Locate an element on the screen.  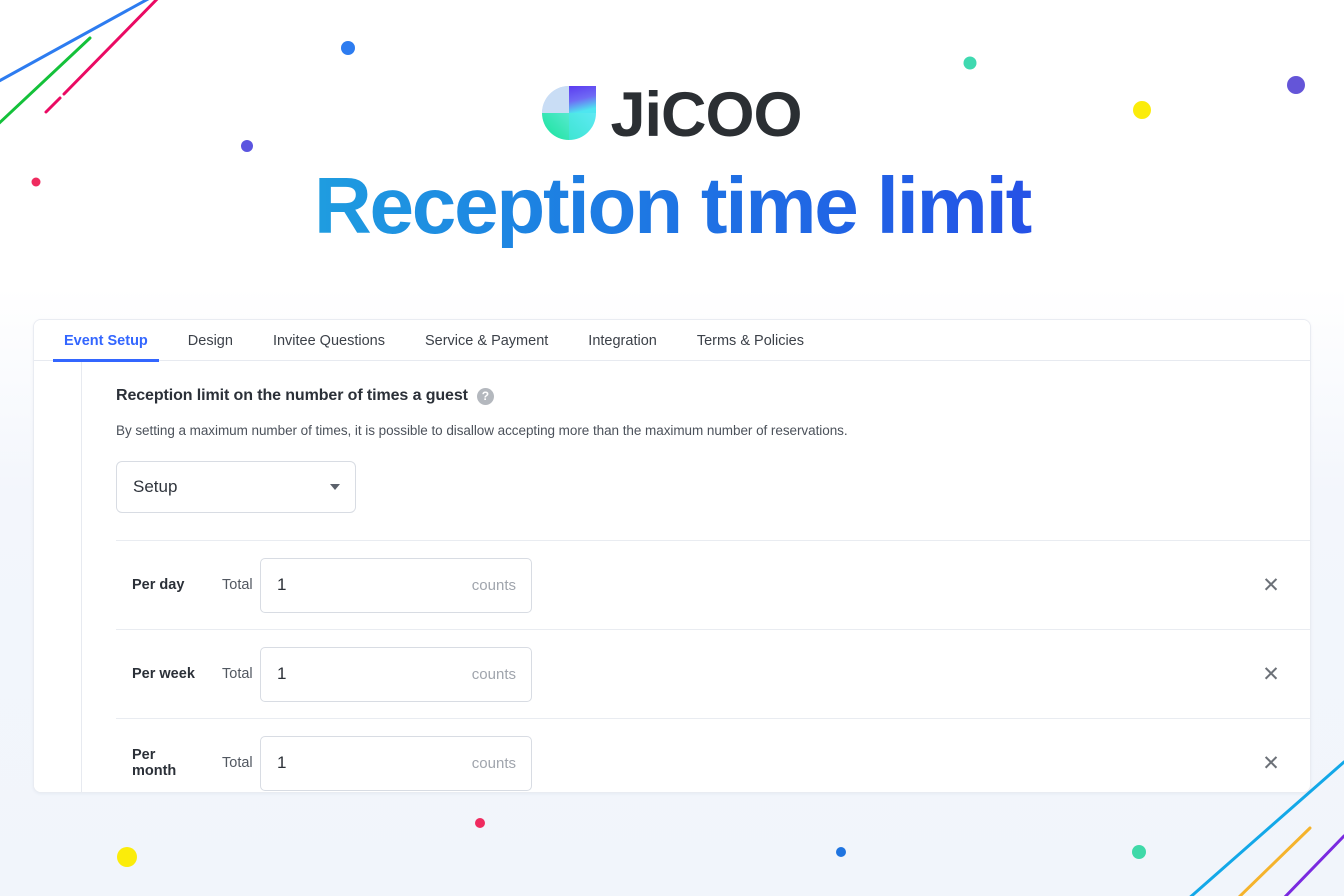
side-rail is located at coordinates (58, 576).